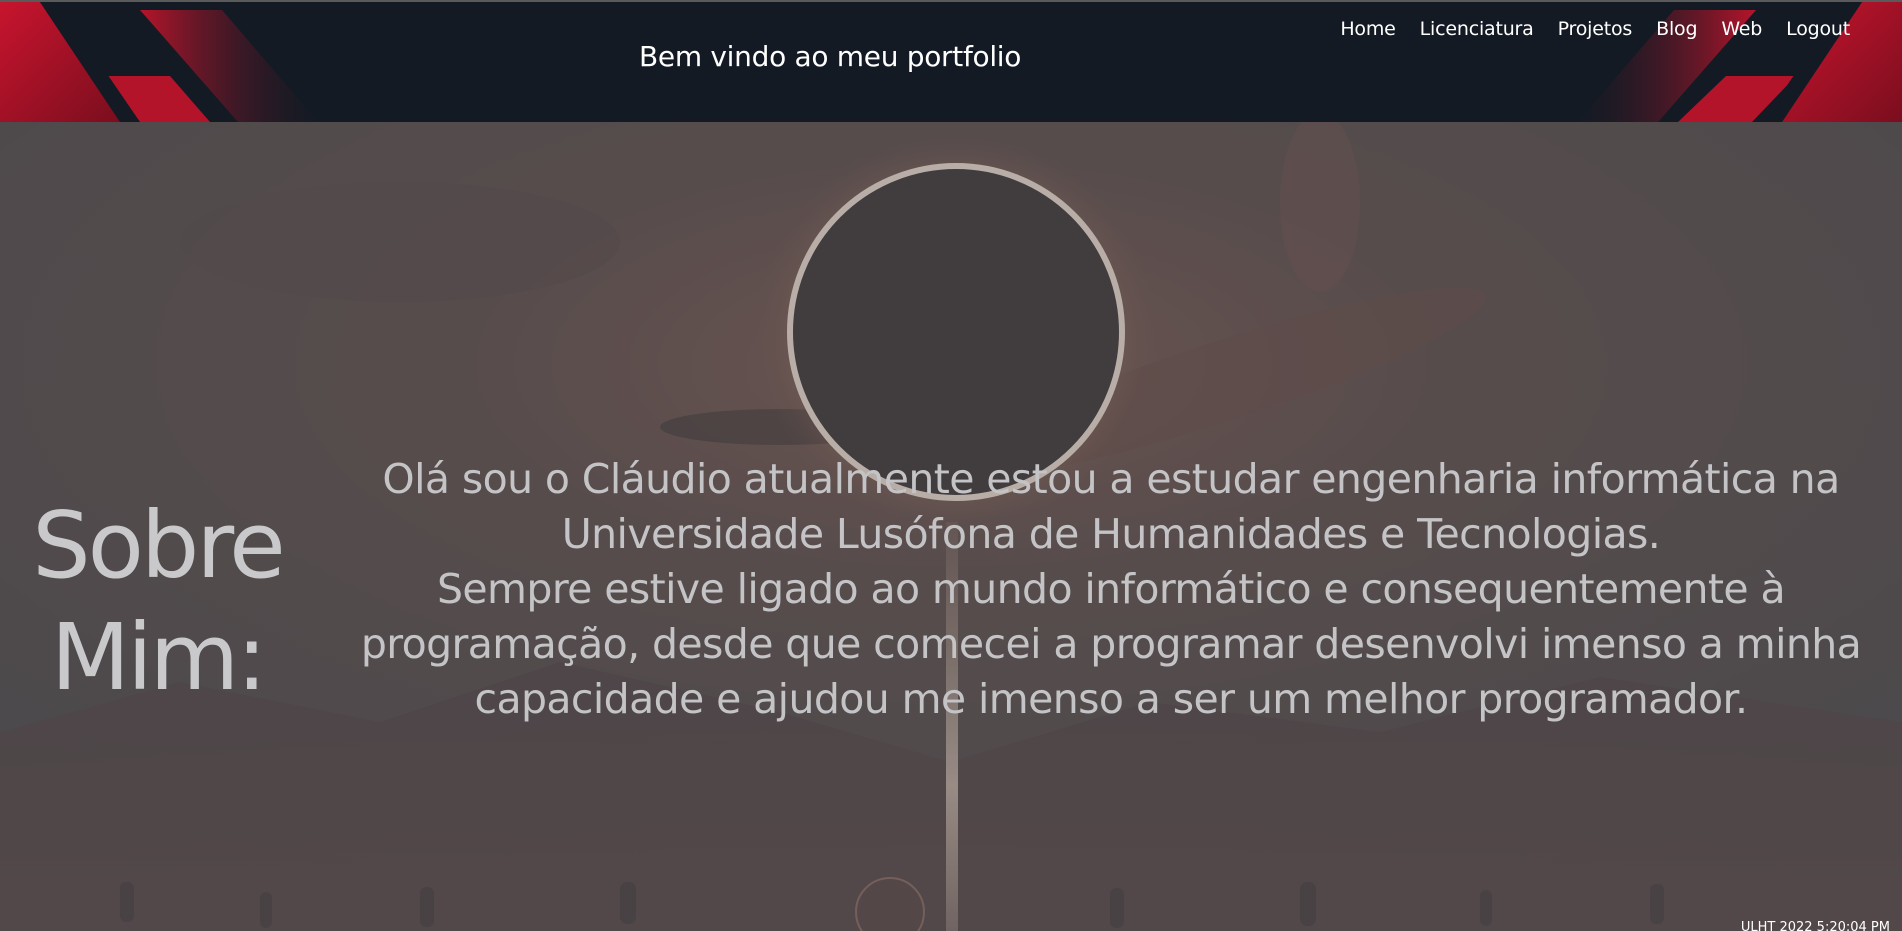  I want to click on nav-link-web: Web, so click(1741, 29).